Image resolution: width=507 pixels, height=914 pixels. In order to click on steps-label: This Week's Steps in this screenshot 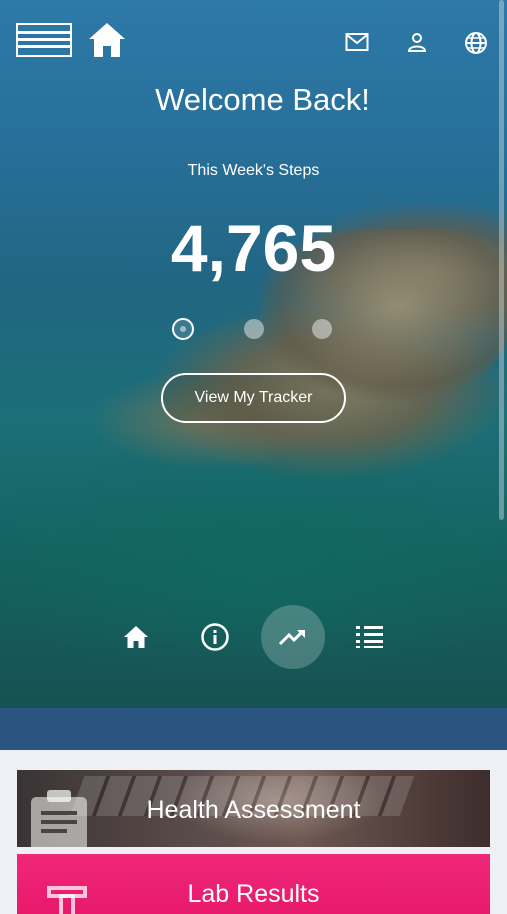, I will do `click(253, 170)`.